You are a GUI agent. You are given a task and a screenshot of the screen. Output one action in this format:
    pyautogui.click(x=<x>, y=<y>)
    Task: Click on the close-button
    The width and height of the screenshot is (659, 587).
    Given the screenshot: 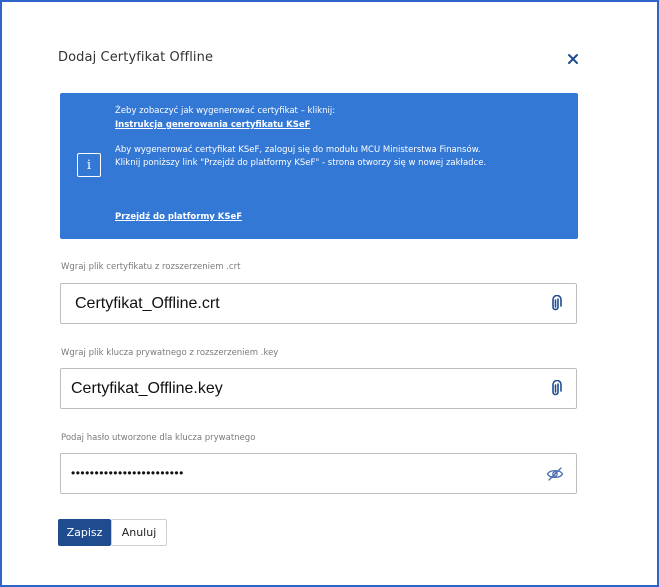 What is the action you would take?
    pyautogui.click(x=573, y=59)
    